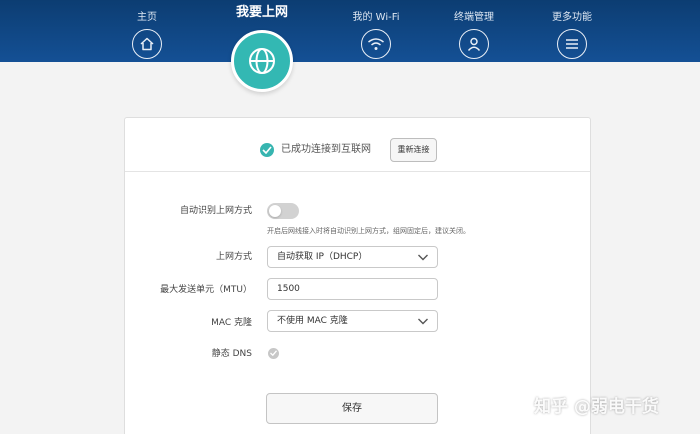 The width and height of the screenshot is (700, 434). I want to click on nav-label-home: 主页, so click(147, 17).